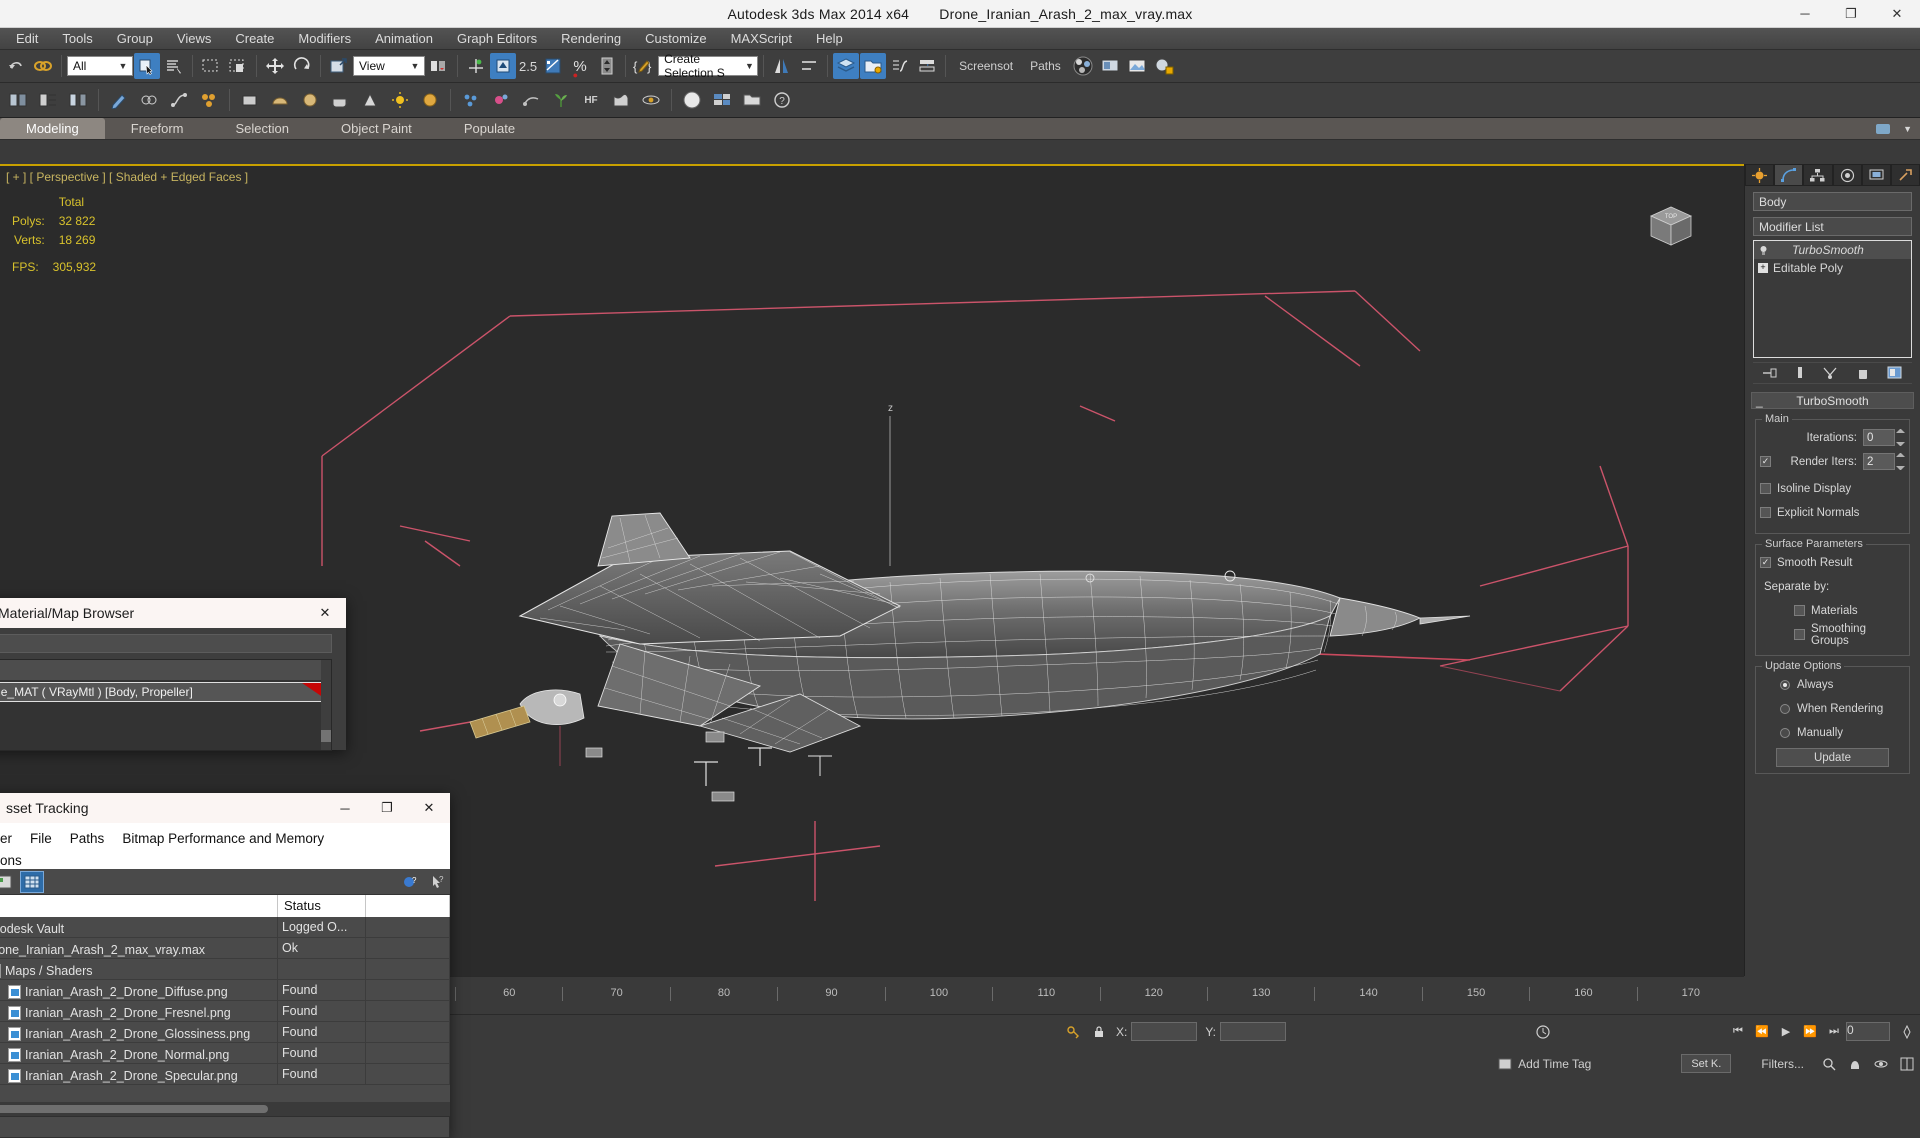 The width and height of the screenshot is (1920, 1138). I want to click on object-name-field: Body, so click(1832, 201).